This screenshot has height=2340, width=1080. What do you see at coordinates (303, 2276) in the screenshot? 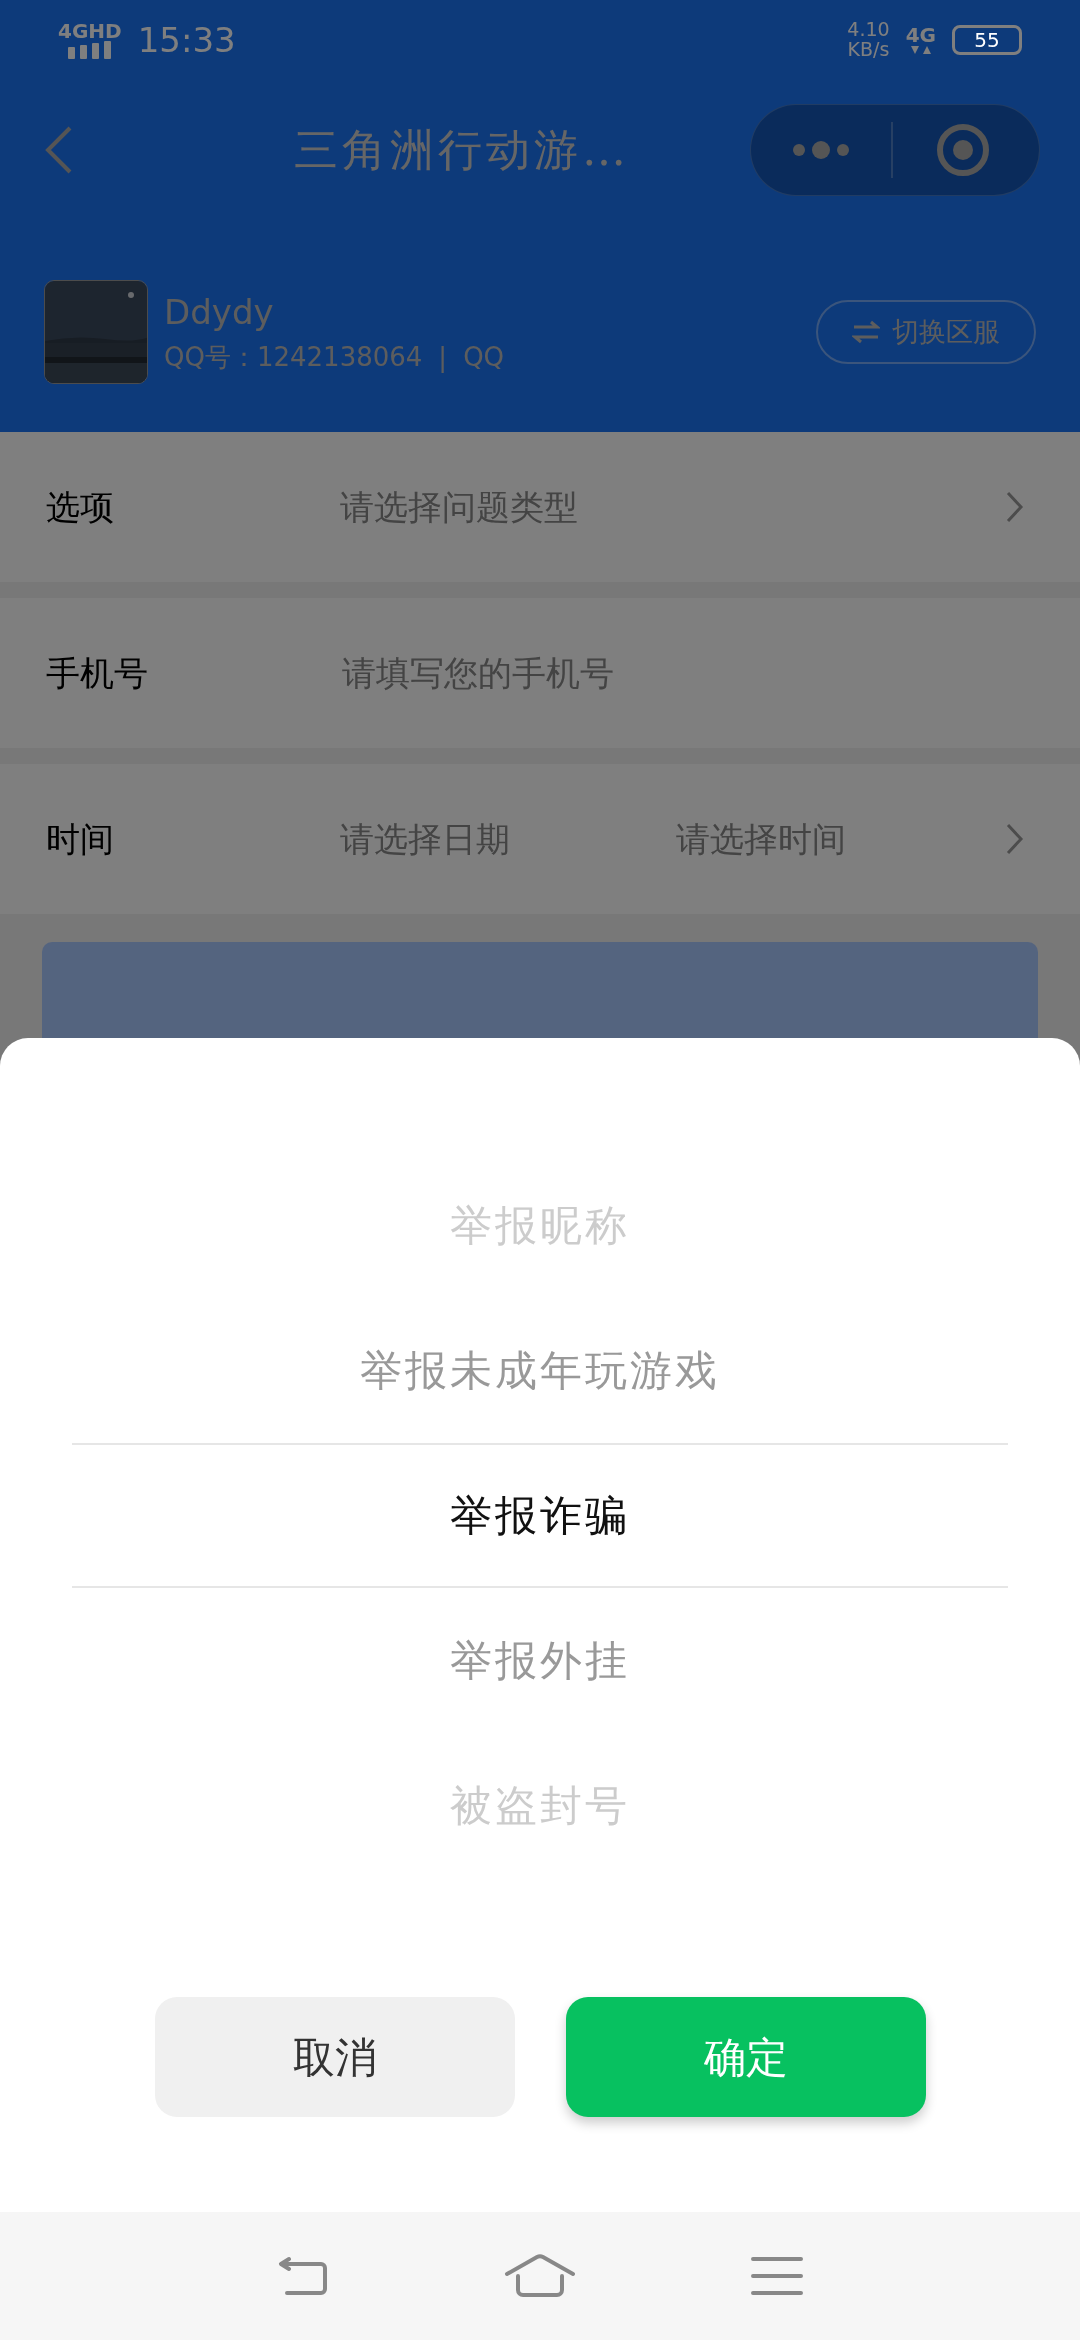
I see `back-icon` at bounding box center [303, 2276].